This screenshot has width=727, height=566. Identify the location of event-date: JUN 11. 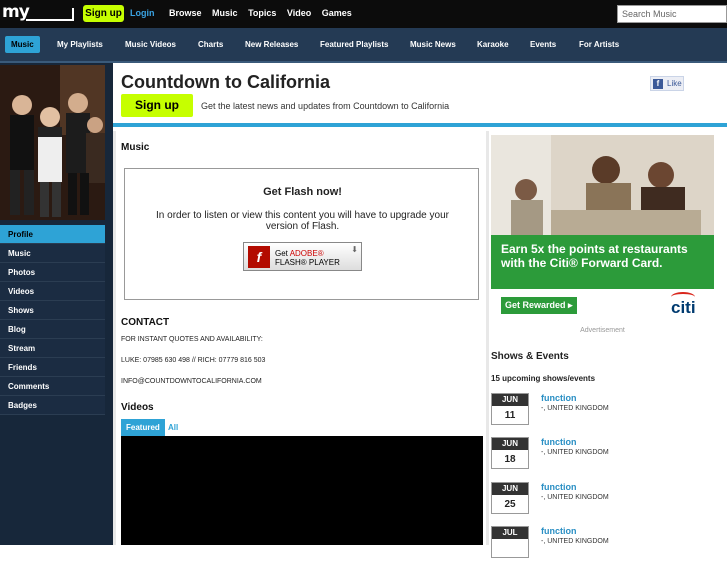
(510, 409).